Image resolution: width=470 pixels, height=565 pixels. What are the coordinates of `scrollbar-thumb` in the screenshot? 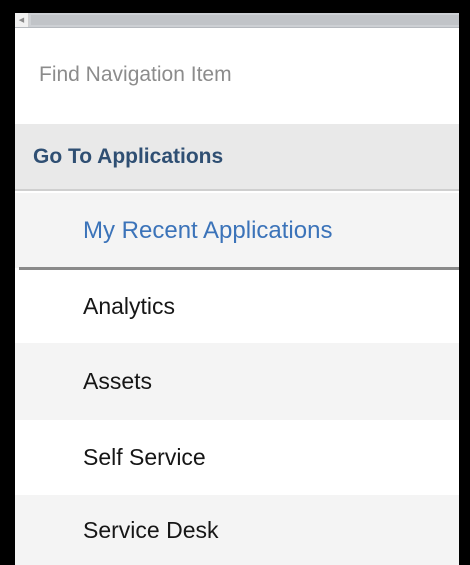 It's located at (245, 20).